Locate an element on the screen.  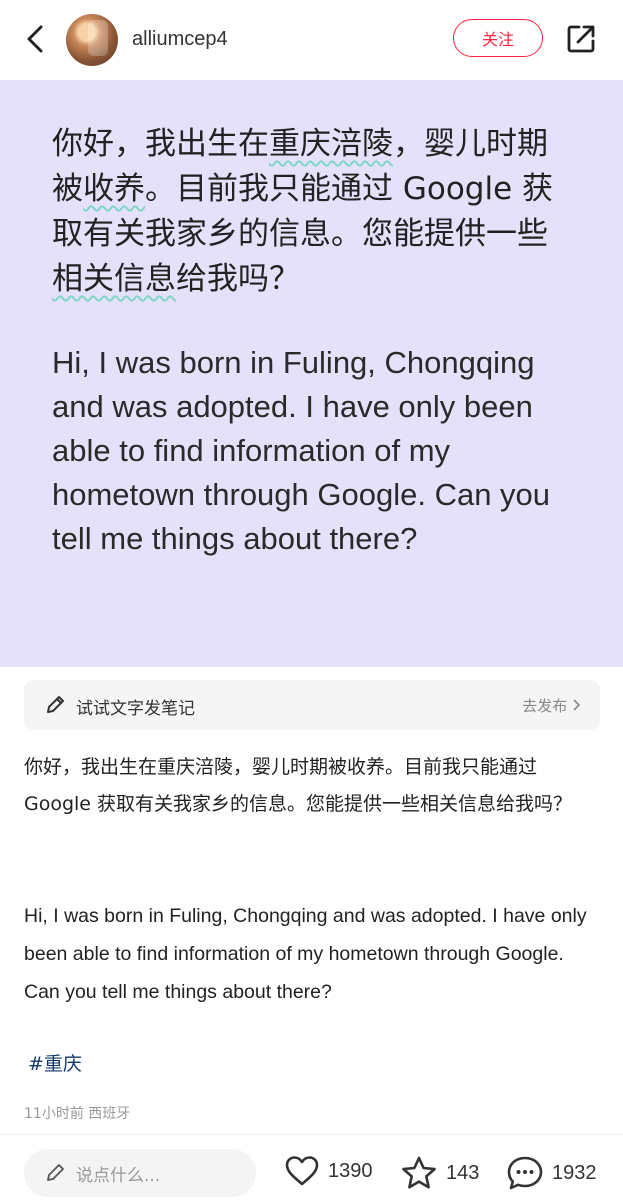
share-button is located at coordinates (581, 39).